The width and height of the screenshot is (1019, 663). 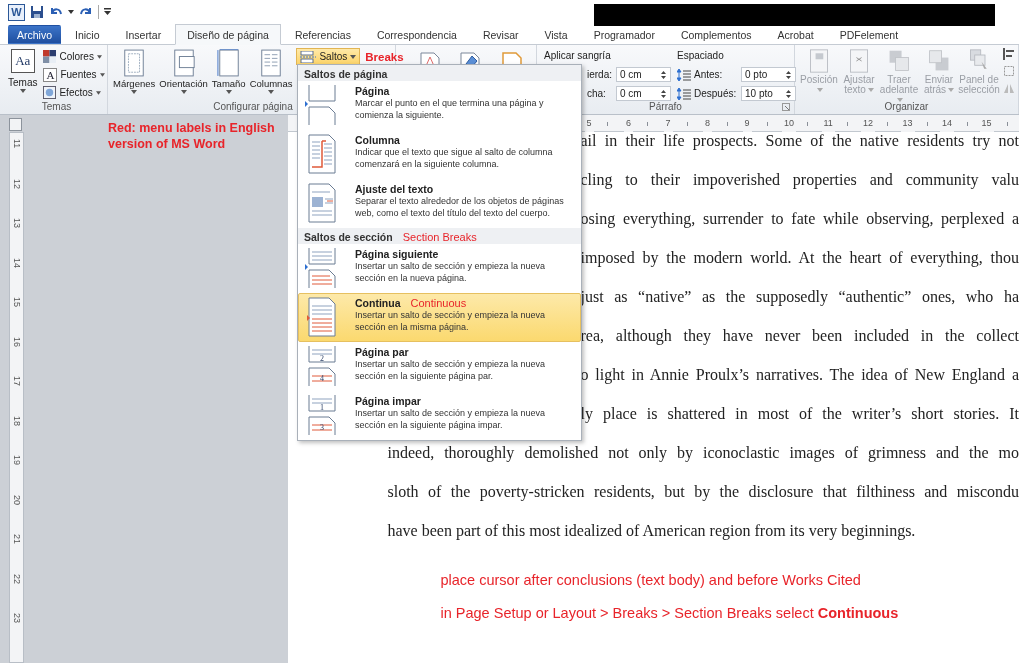 I want to click on field-label: cha:, so click(x=597, y=93).